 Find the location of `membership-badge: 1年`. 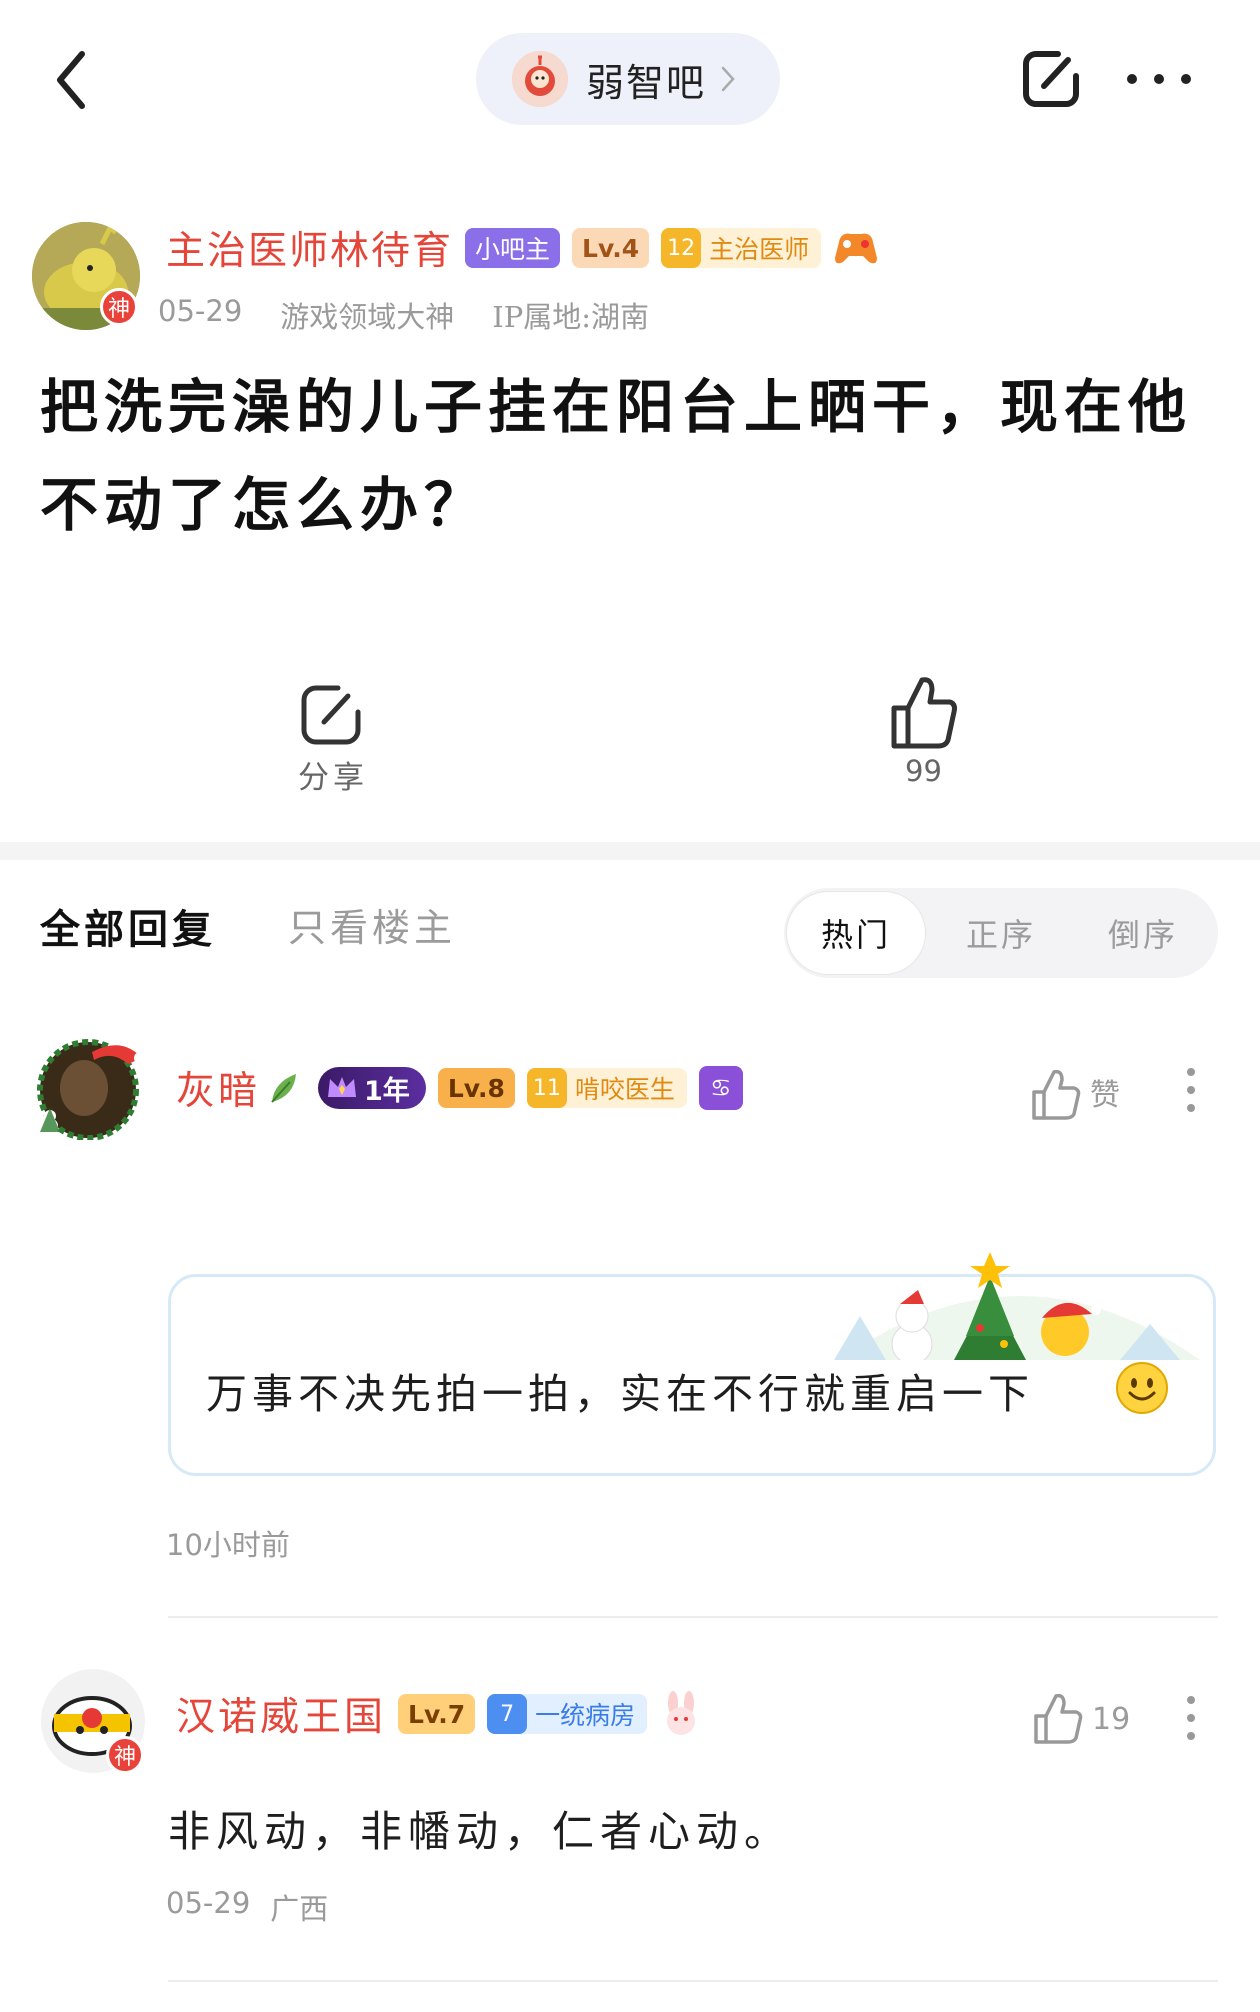

membership-badge: 1年 is located at coordinates (372, 1088).